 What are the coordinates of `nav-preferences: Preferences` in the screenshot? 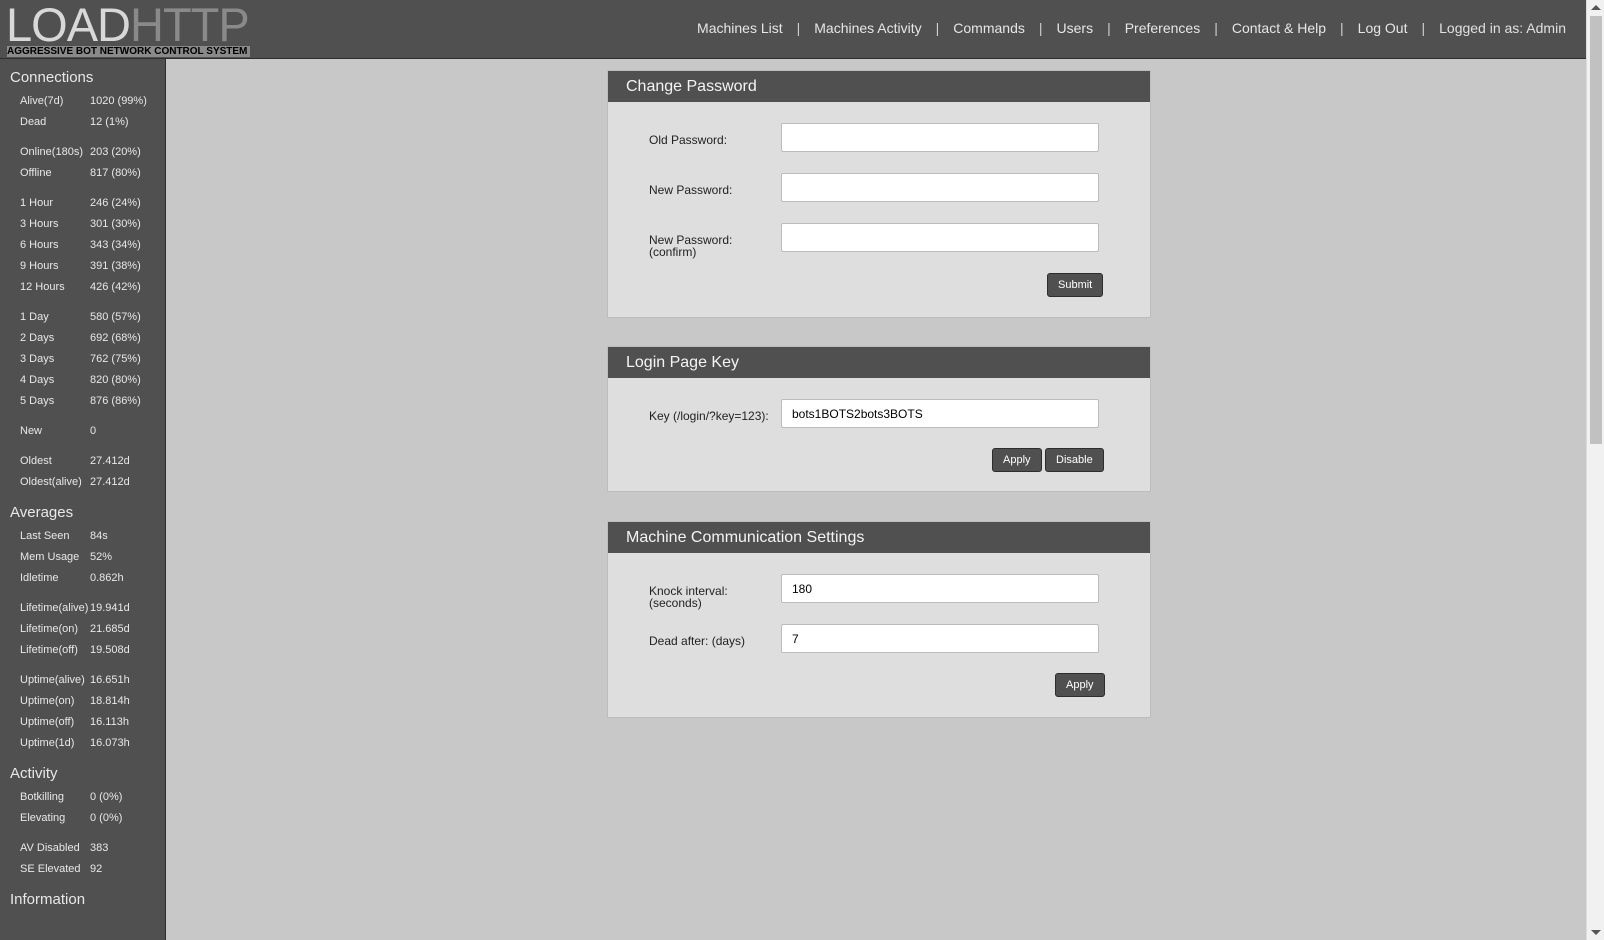 It's located at (1162, 28).